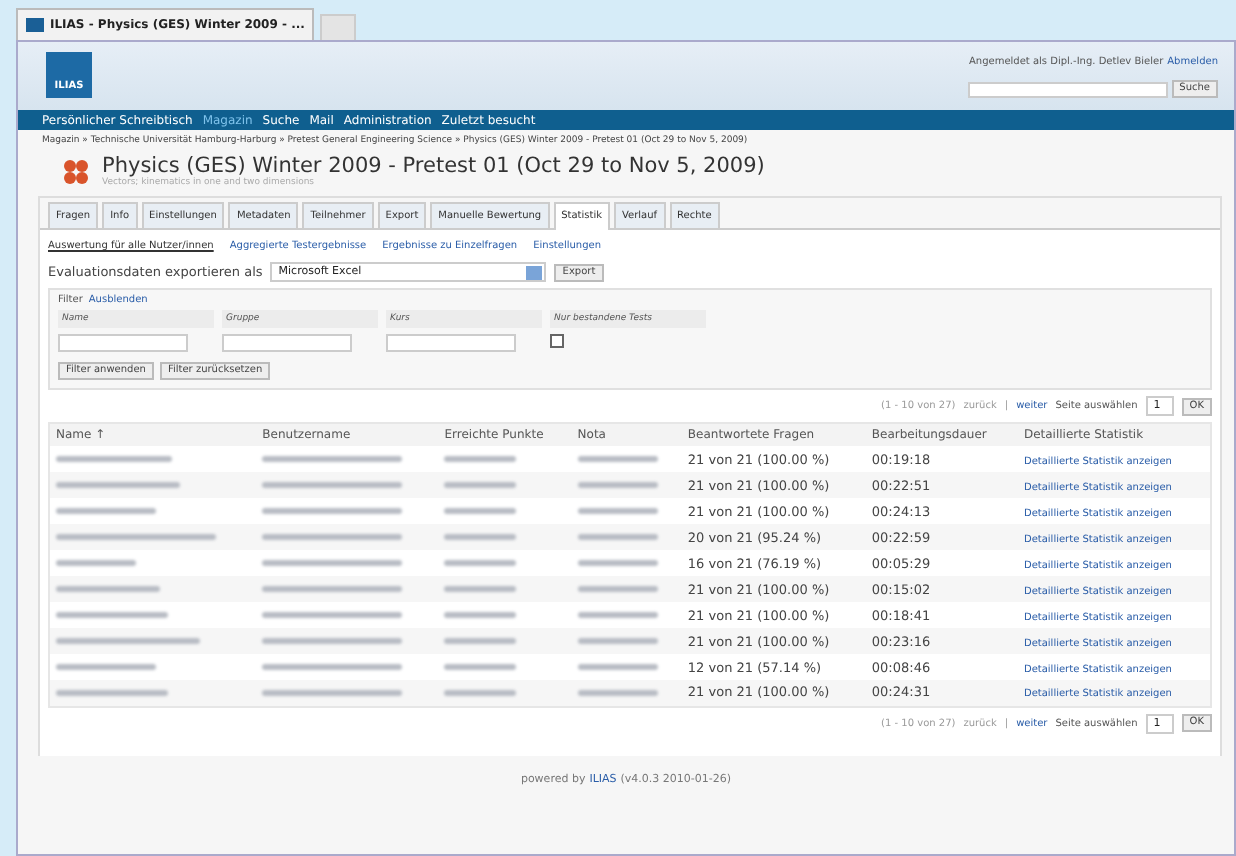  I want to click on page-title: Physics (GES) Winter 2009 - Pretest 01 (Oct 29 to Nov 5, 2009), so click(433, 166).